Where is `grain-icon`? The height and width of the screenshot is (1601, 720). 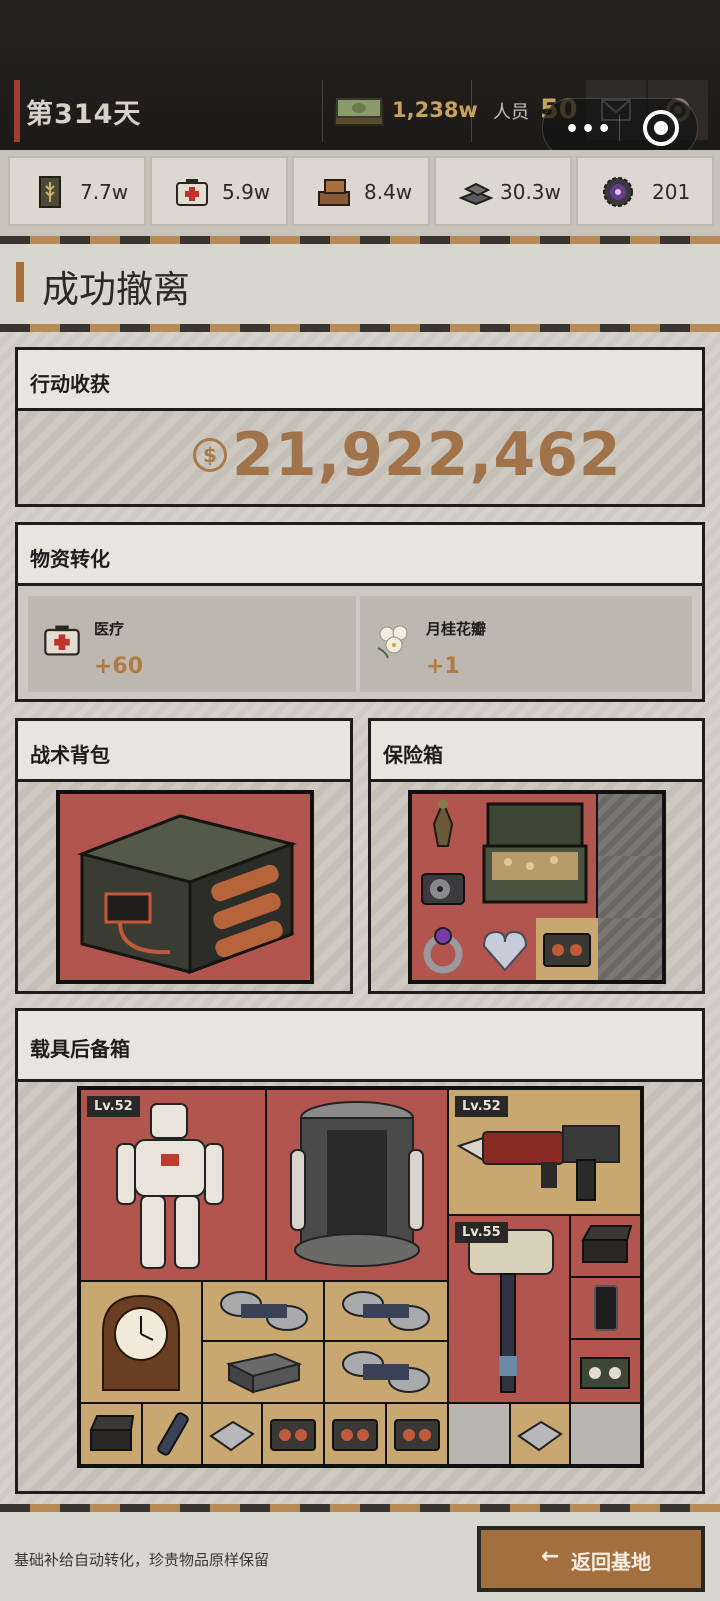
grain-icon is located at coordinates (50, 192).